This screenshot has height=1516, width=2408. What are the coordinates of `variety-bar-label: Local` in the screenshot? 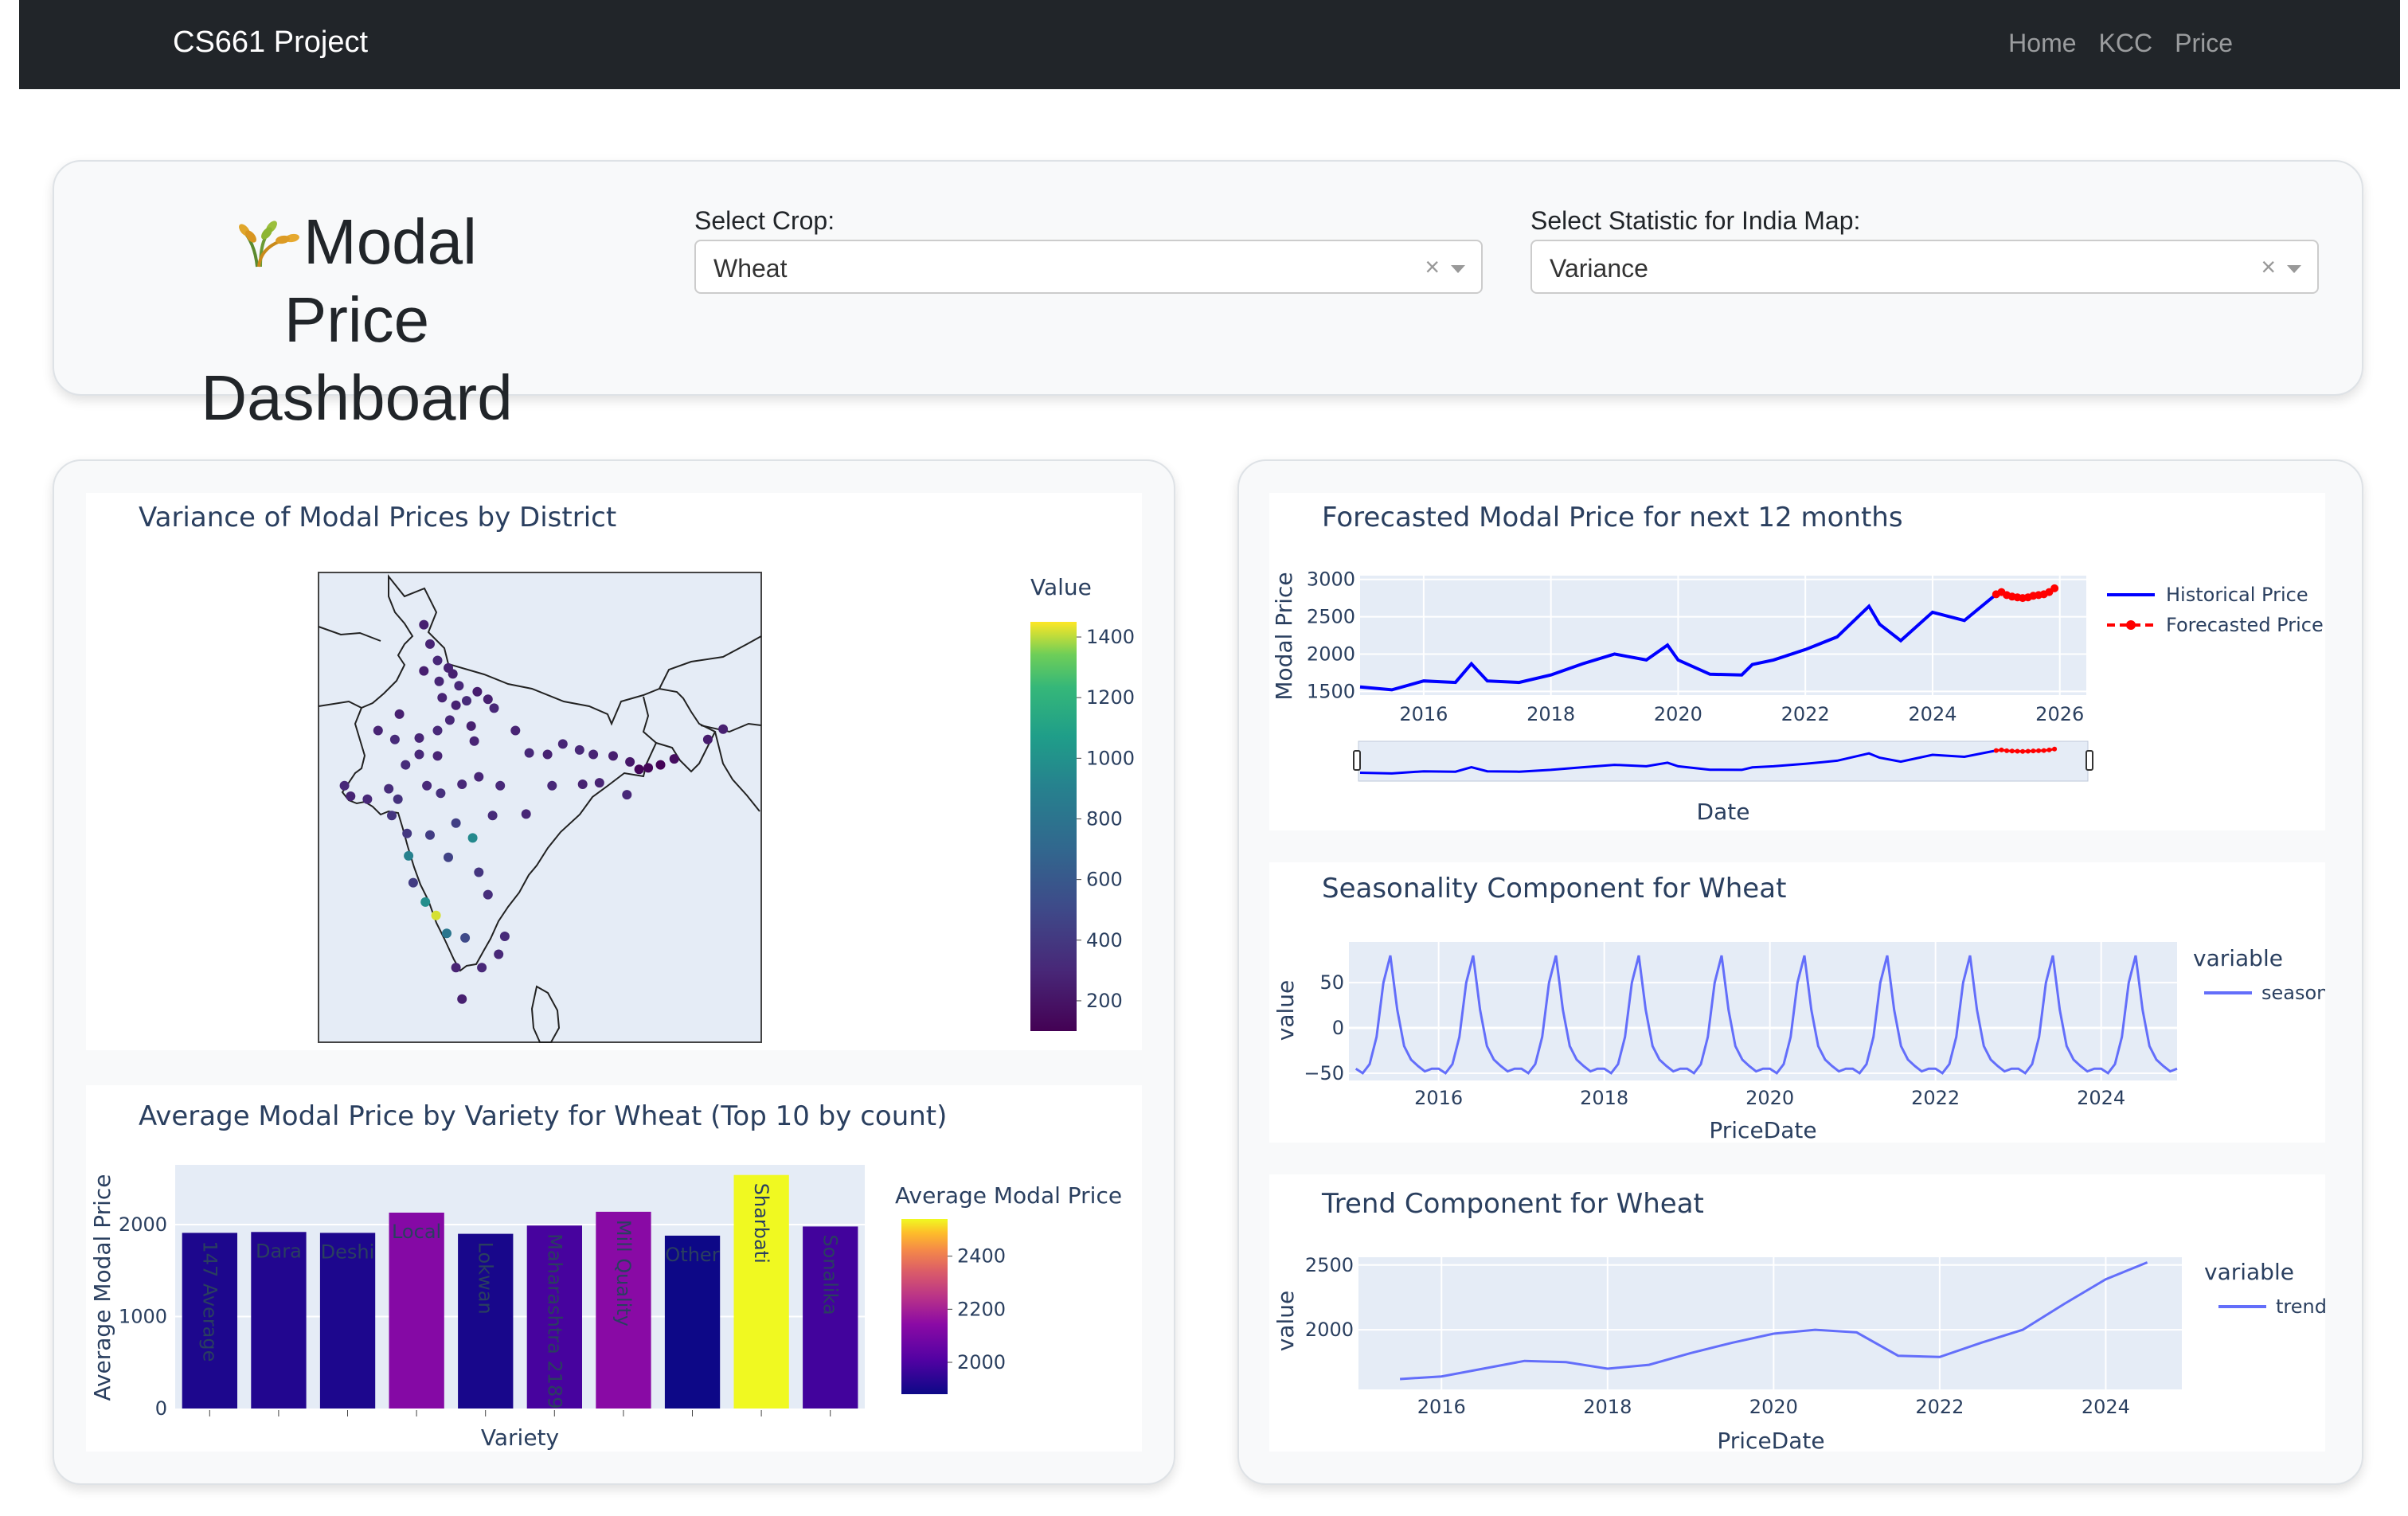 It's located at (416, 1232).